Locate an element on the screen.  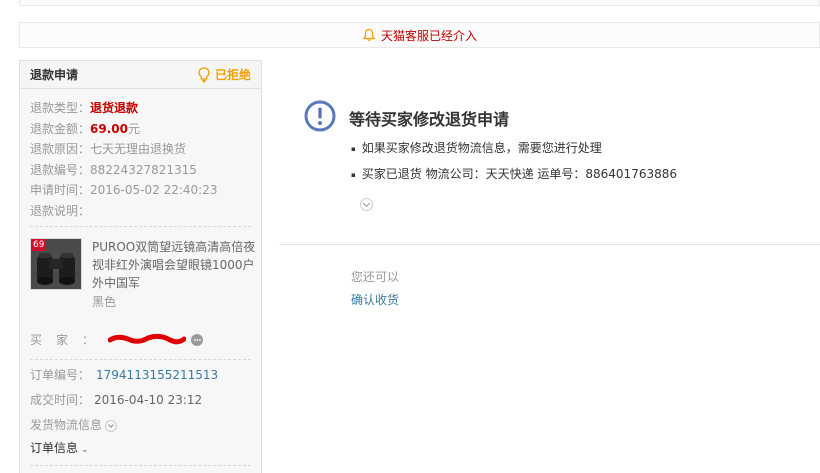
currency-unit: 元 is located at coordinates (133, 128).